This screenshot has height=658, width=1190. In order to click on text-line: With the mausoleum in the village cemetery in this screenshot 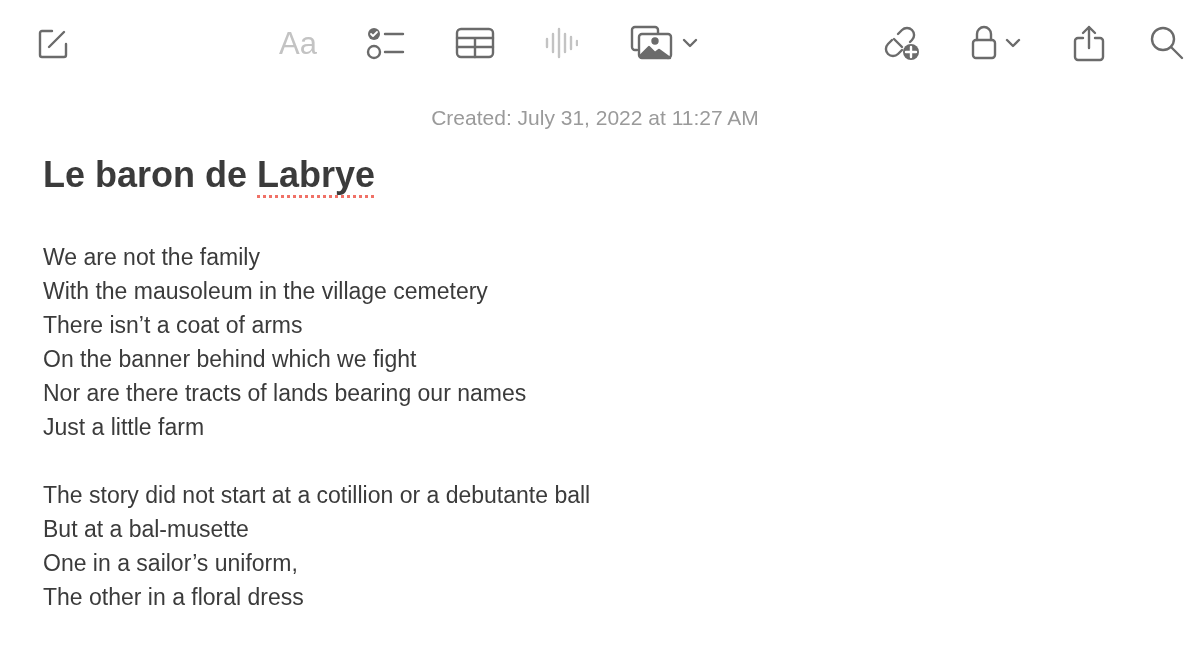, I will do `click(265, 290)`.